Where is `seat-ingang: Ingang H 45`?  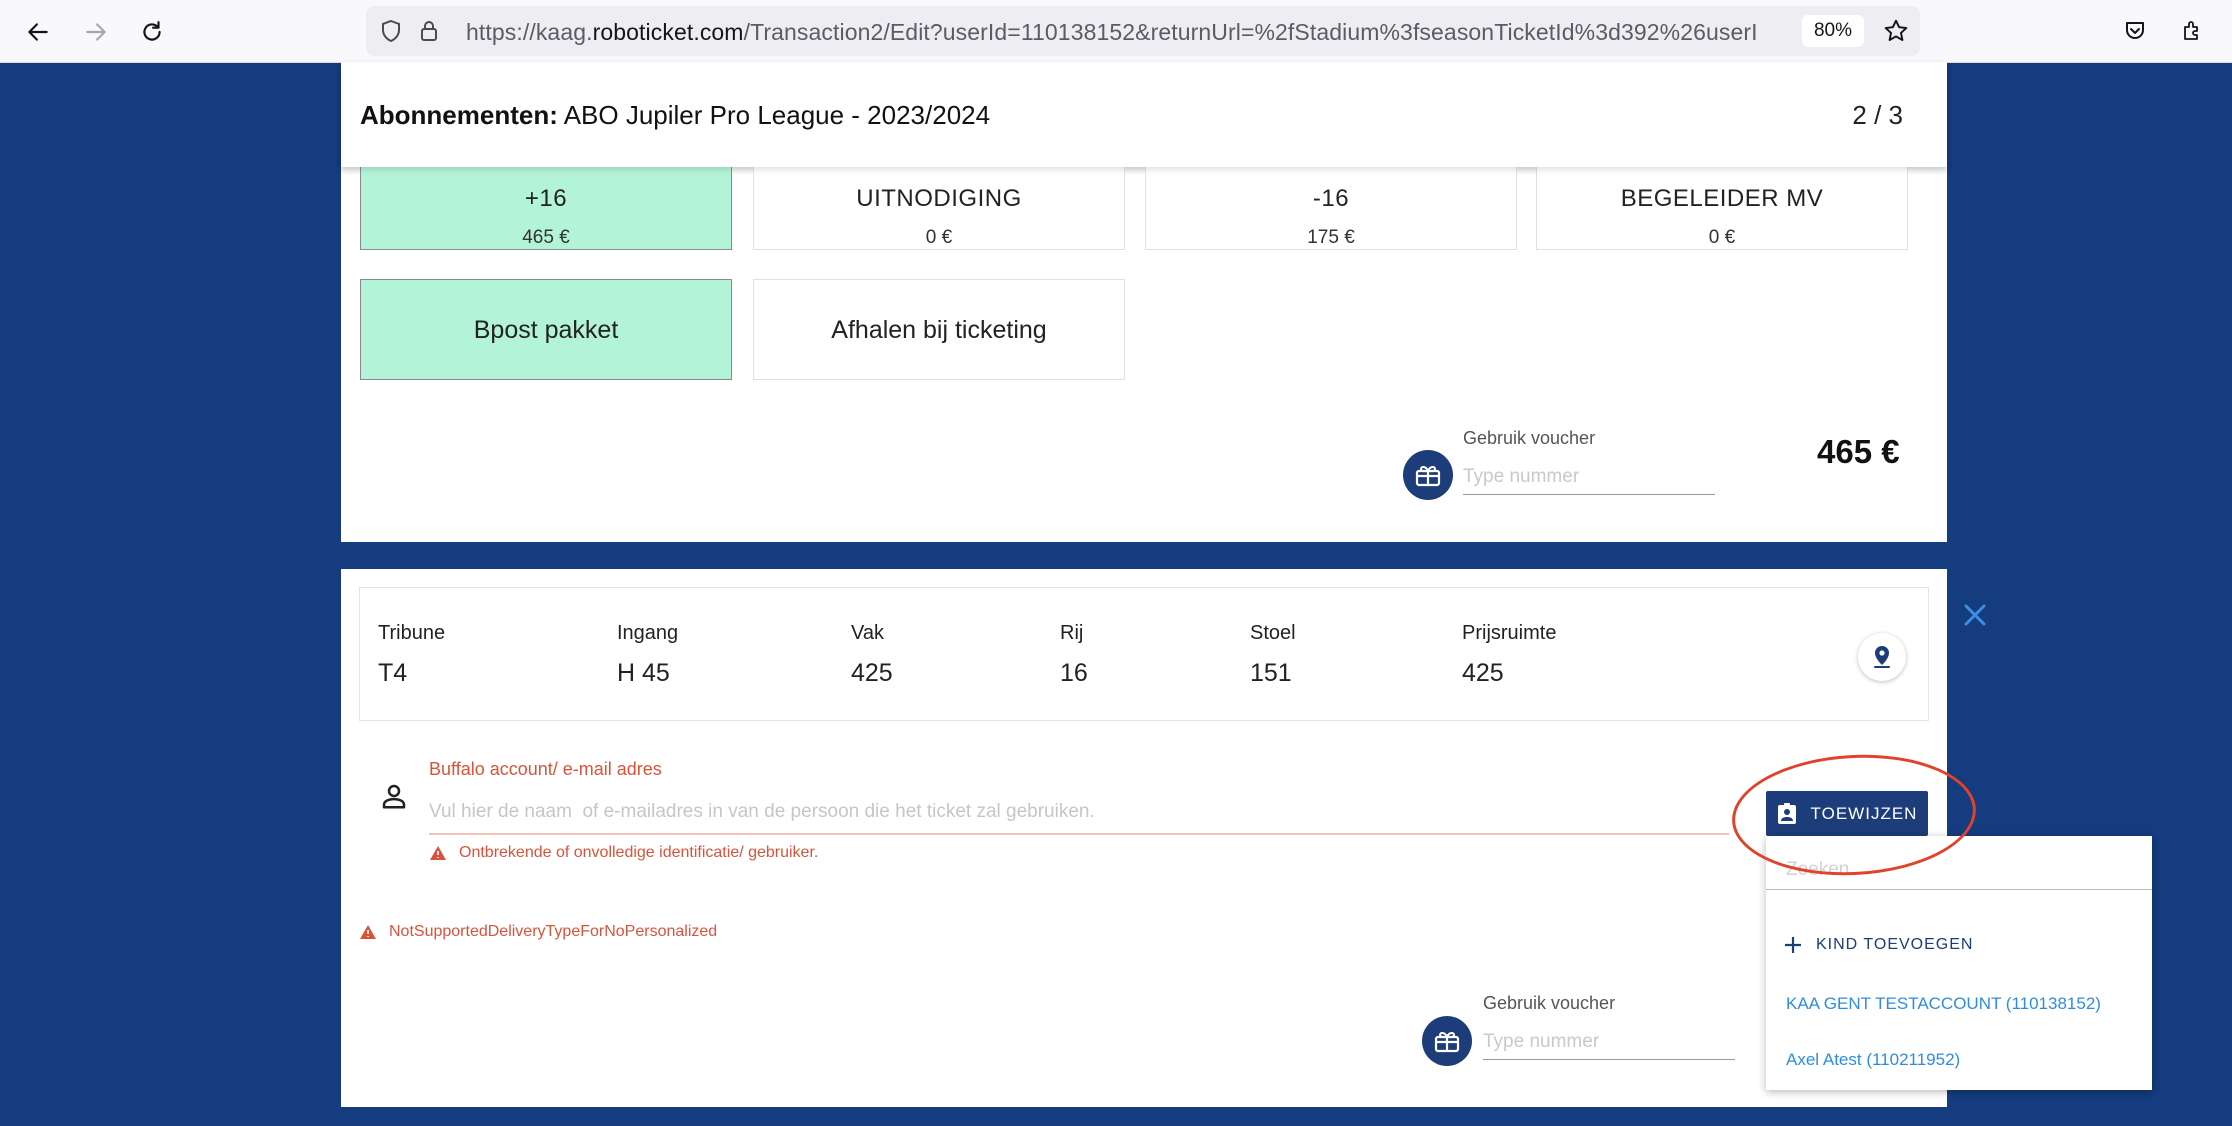 seat-ingang: Ingang H 45 is located at coordinates (647, 655).